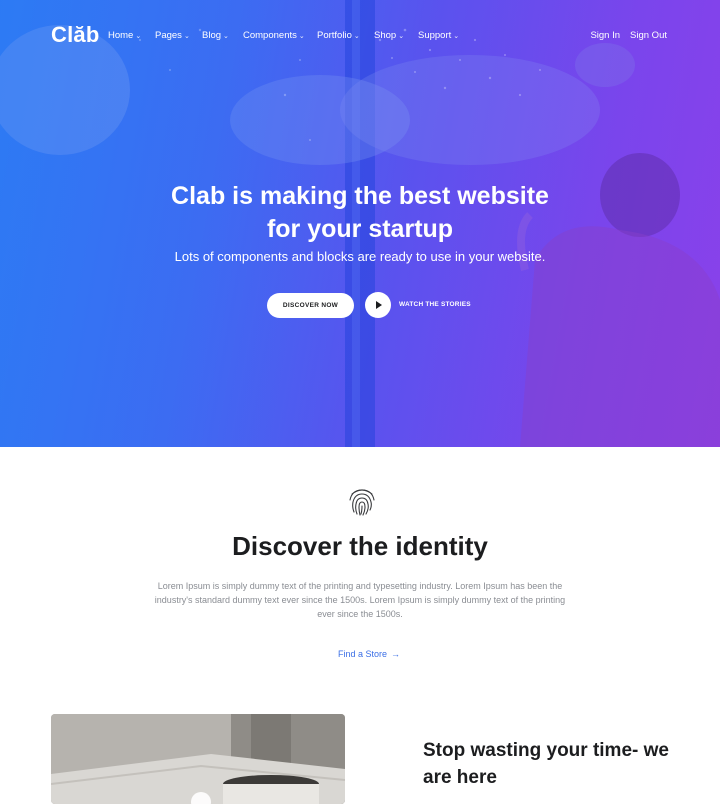  I want to click on play-icon, so click(379, 305).